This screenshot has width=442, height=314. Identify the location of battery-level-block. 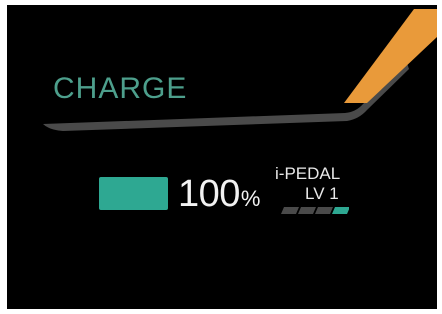
(133, 193).